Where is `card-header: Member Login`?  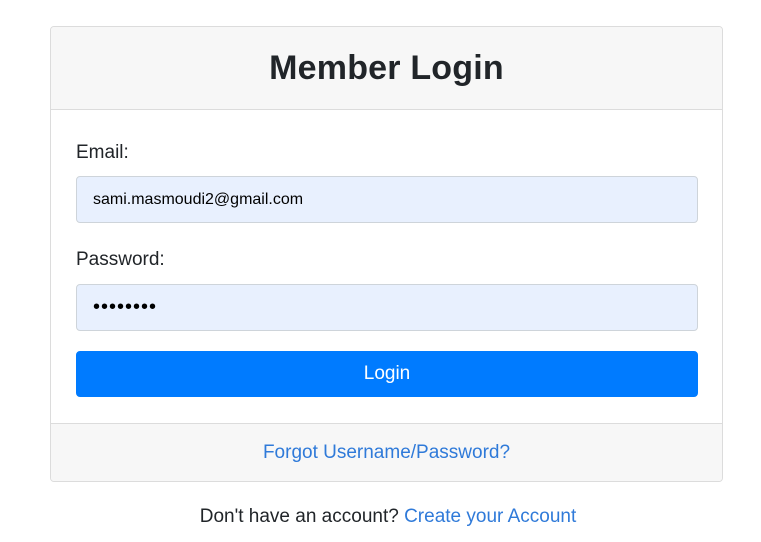
card-header: Member Login is located at coordinates (386, 68).